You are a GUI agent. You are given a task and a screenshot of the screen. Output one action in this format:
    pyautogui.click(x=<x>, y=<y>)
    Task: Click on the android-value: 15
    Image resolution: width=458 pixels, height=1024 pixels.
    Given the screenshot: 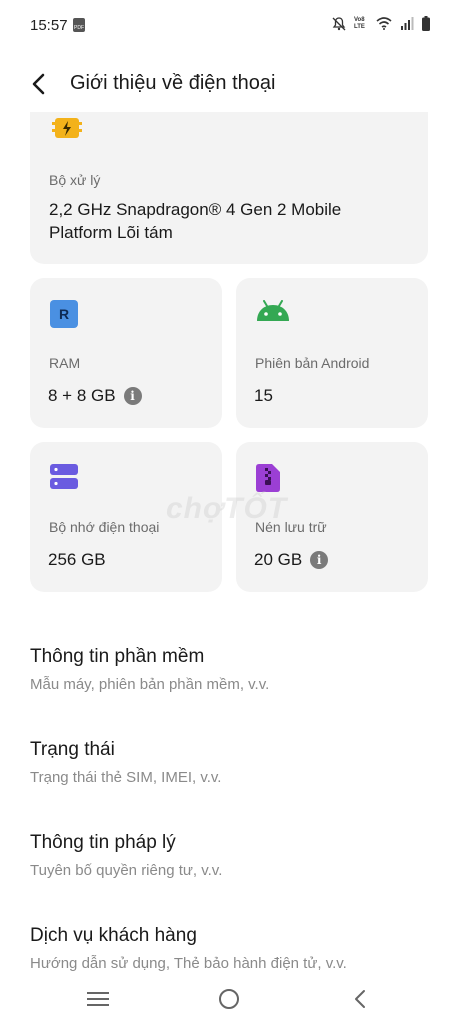 What is the action you would take?
    pyautogui.click(x=263, y=395)
    